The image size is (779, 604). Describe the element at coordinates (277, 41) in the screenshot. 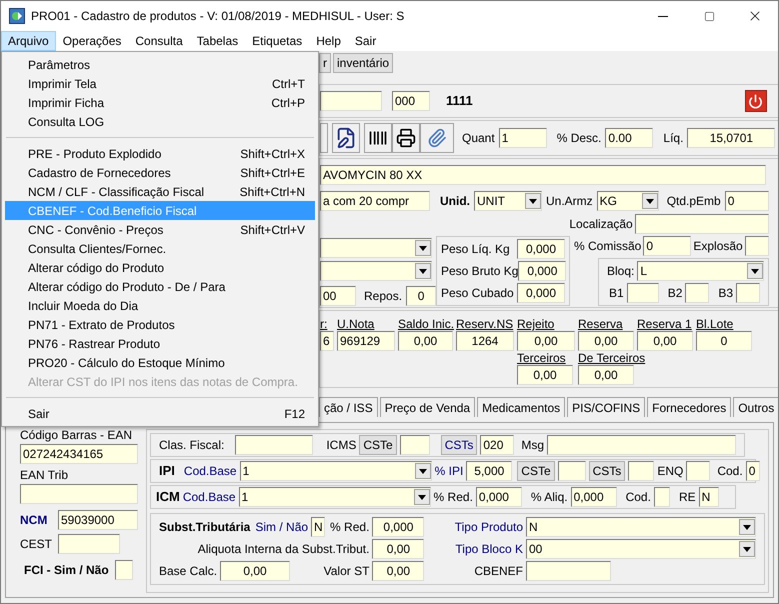

I see `menu-bar-item: Etiquetas` at that location.